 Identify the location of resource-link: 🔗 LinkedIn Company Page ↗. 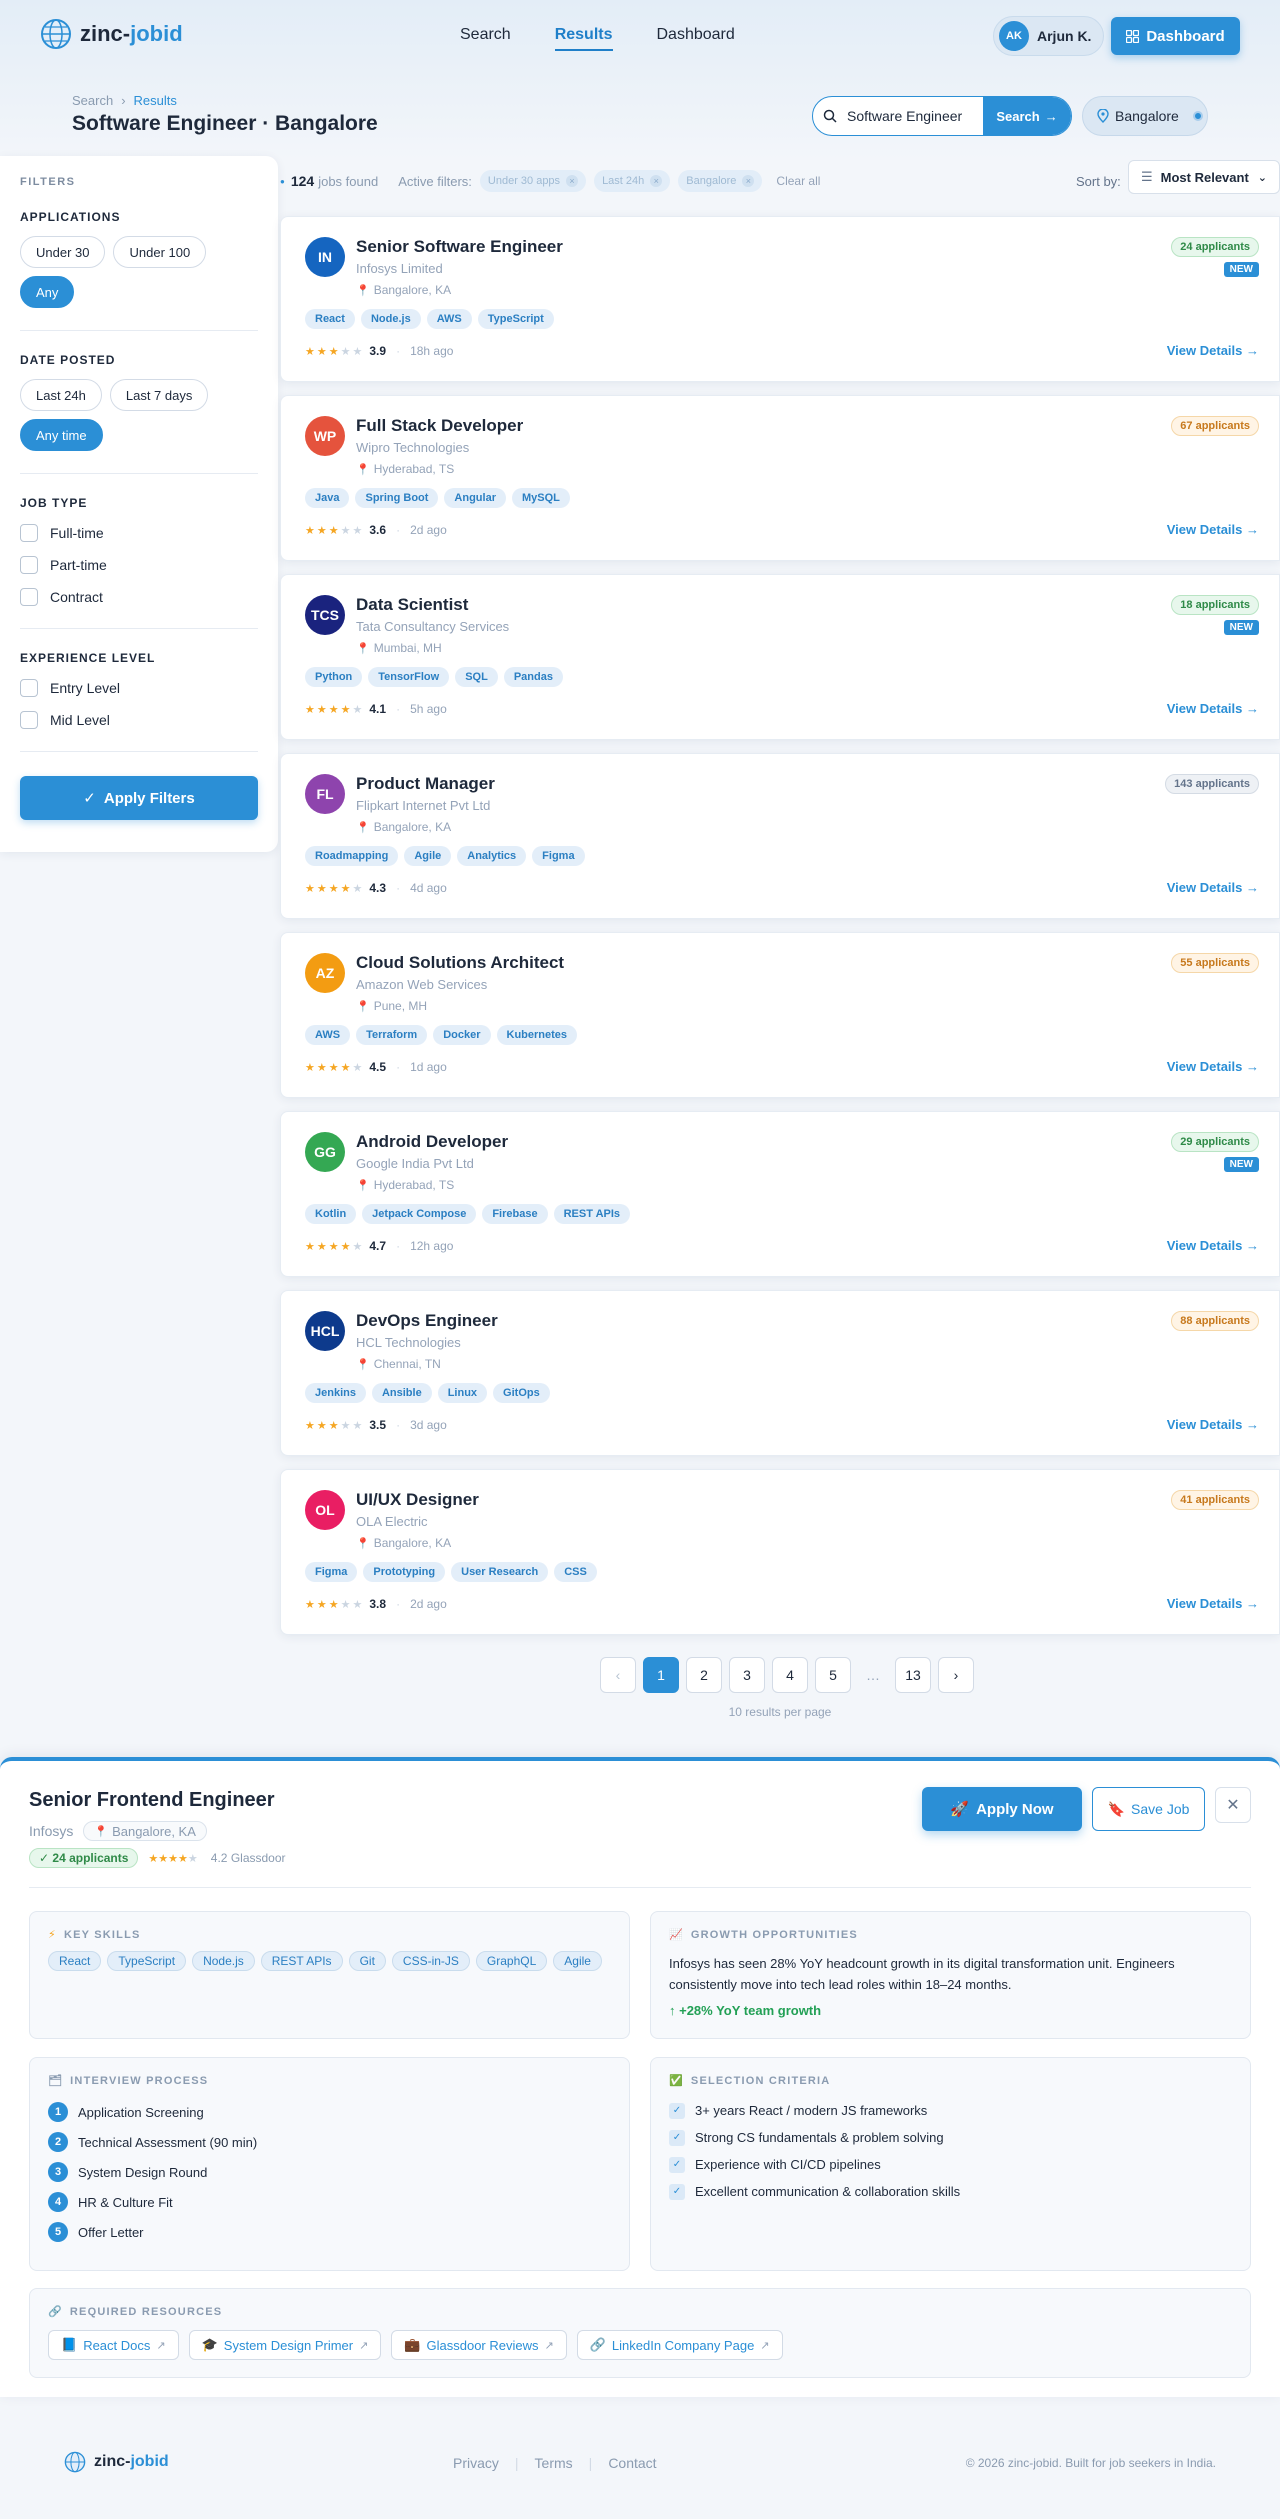
(679, 2345).